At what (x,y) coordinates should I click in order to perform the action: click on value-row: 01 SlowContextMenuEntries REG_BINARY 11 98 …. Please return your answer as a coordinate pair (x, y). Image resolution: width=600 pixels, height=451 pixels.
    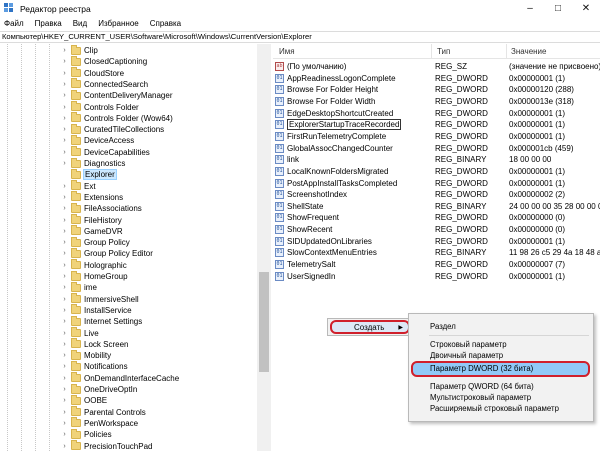
    Looking at the image, I should click on (436, 252).